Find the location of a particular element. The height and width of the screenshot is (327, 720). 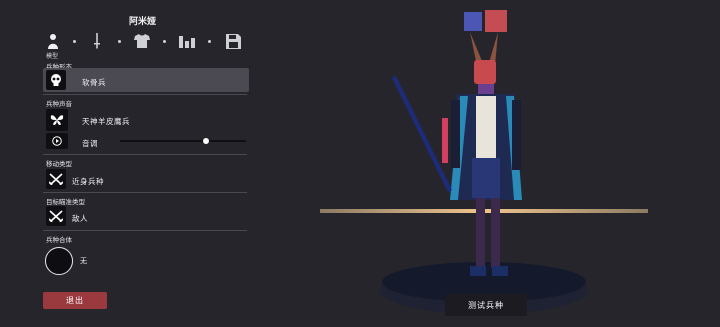

person-icon is located at coordinates (53, 41).